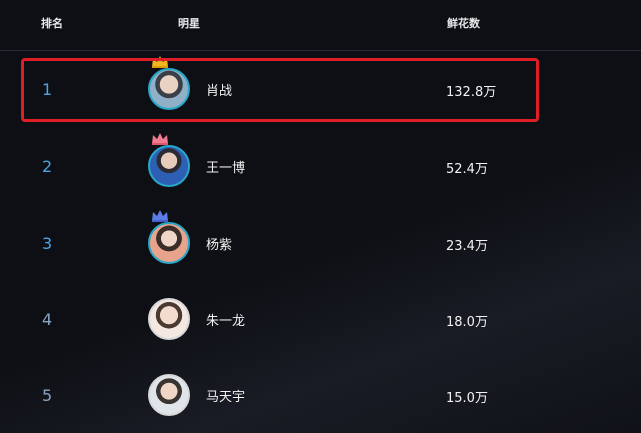 The height and width of the screenshot is (433, 641). I want to click on ranking-row: 2 王一博 52.4万, so click(320, 165).